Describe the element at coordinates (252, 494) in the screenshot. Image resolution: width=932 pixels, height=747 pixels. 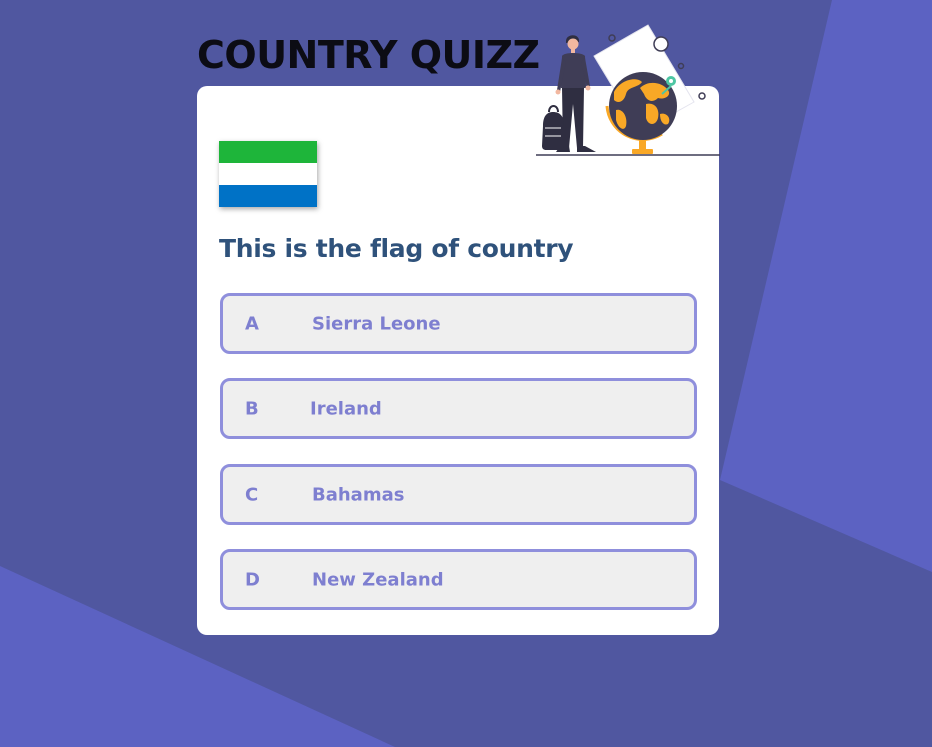
I see `option-letter: C` at that location.